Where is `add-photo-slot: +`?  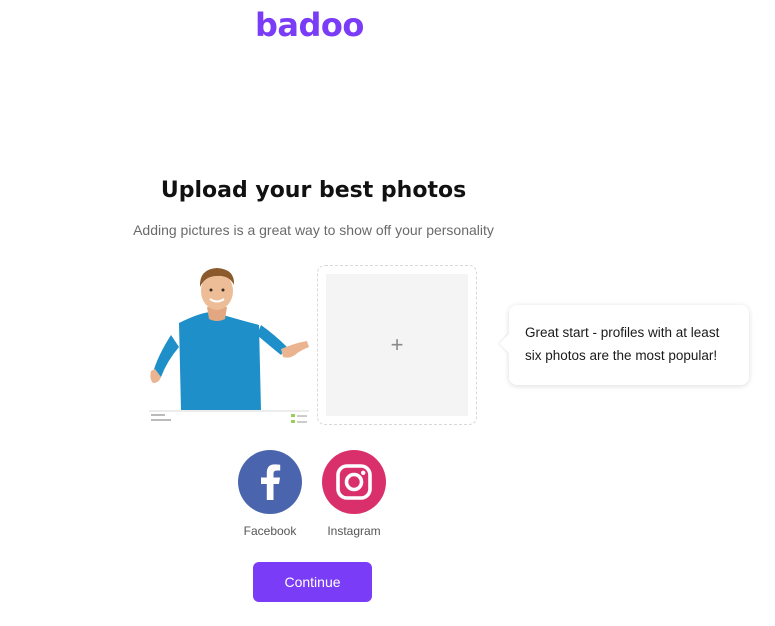
add-photo-slot: + is located at coordinates (397, 345).